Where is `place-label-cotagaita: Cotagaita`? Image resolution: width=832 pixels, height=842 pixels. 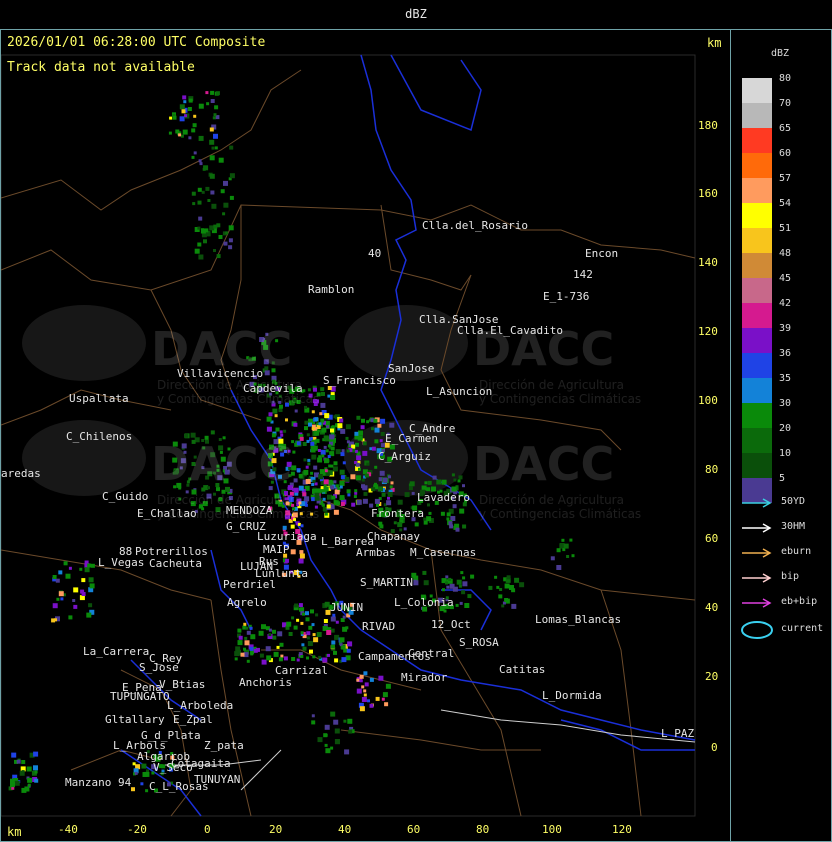
place-label-cotagaita: Cotagaita is located at coordinates (201, 763).